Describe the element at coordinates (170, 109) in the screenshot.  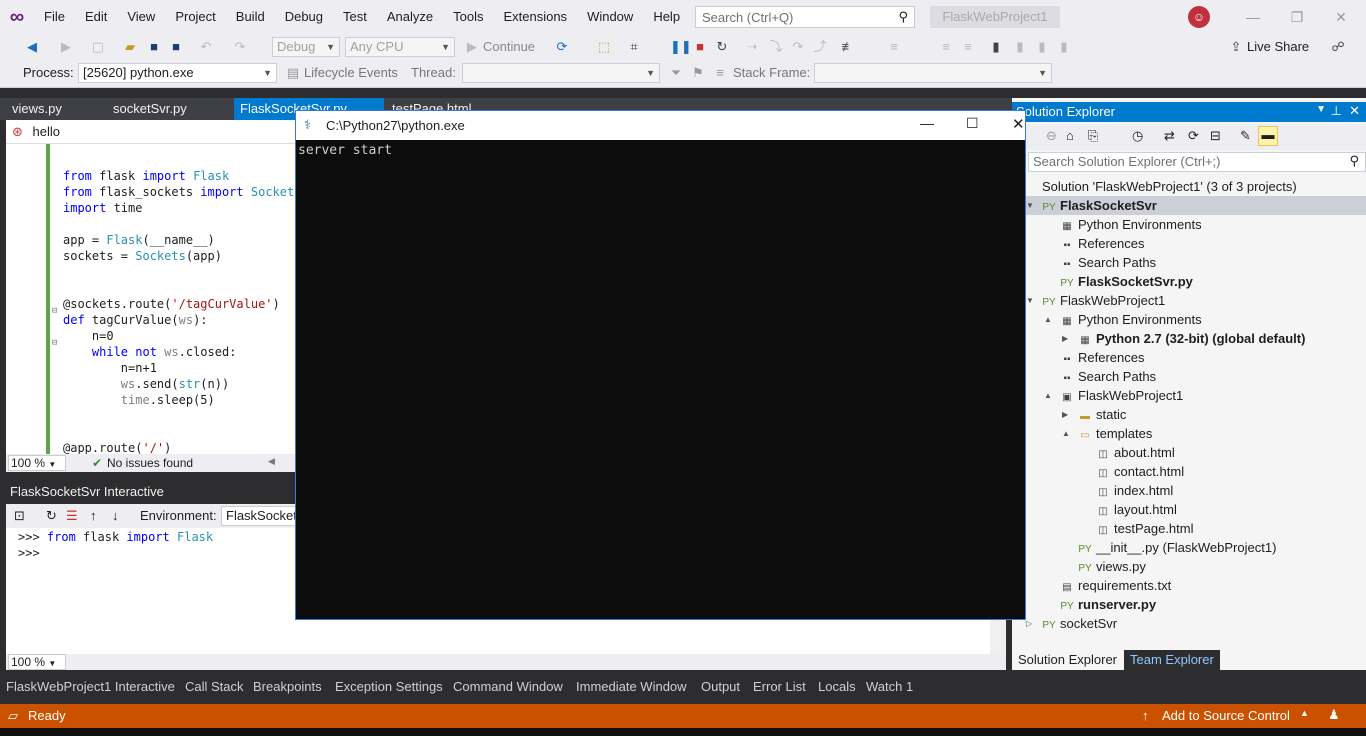
I see `tab-socketsvr: socketSvr.py` at that location.